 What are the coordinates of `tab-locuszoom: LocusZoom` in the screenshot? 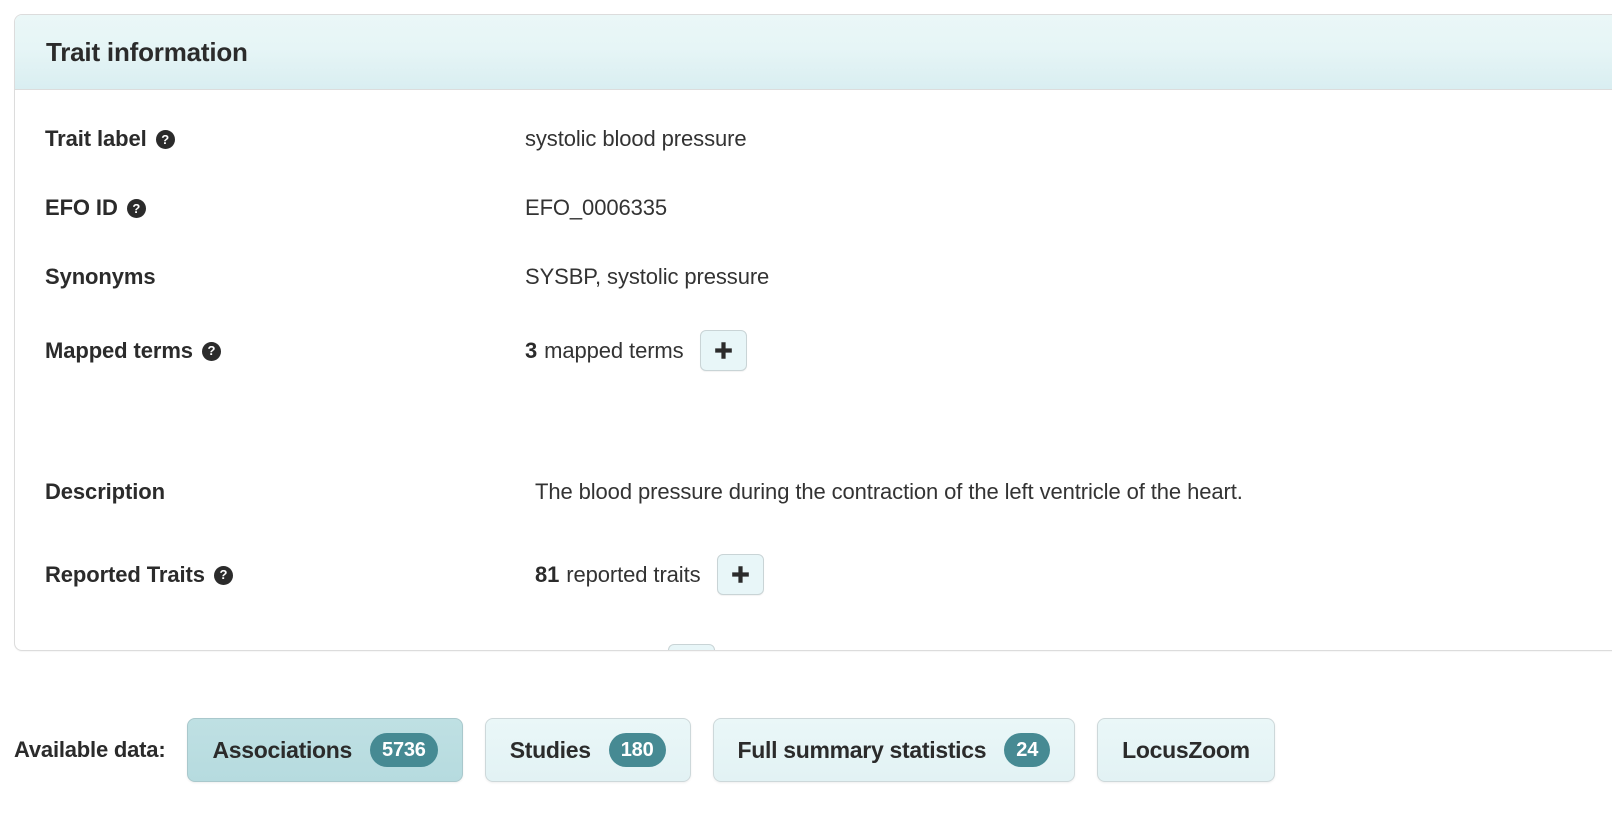 It's located at (1186, 750).